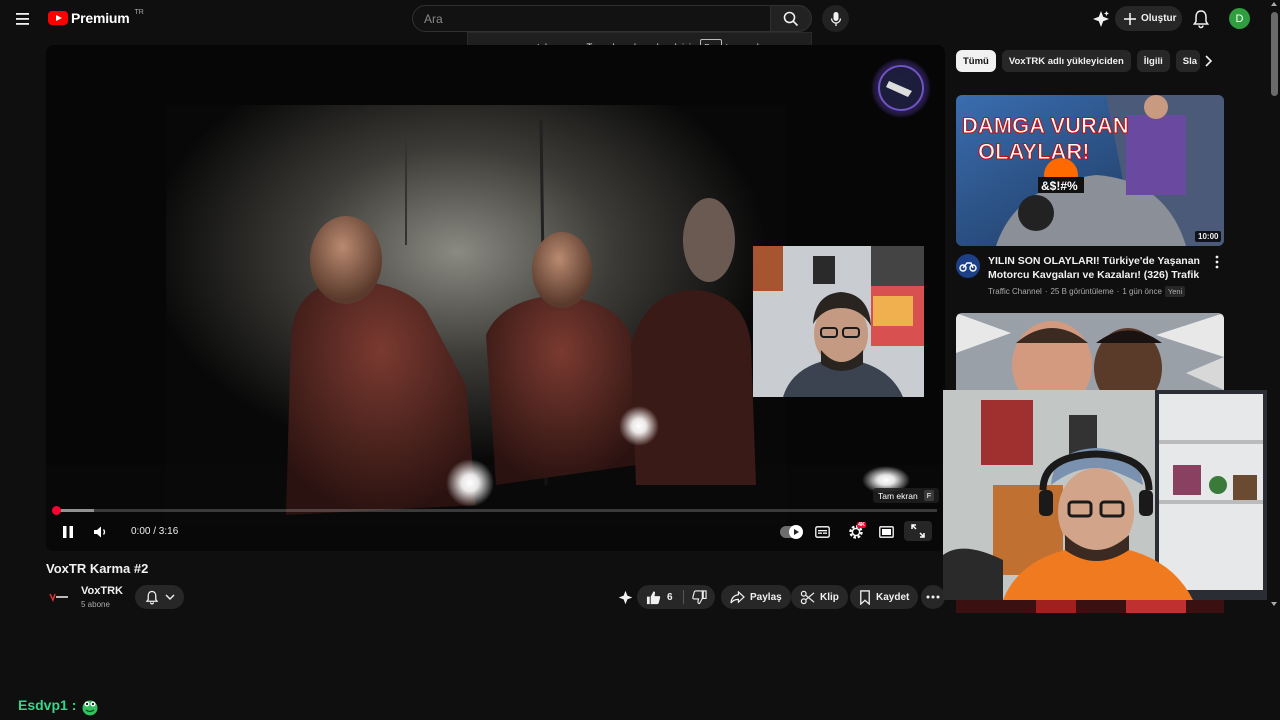 The image size is (1280, 720). What do you see at coordinates (494, 510) in the screenshot?
I see `progress-bar` at bounding box center [494, 510].